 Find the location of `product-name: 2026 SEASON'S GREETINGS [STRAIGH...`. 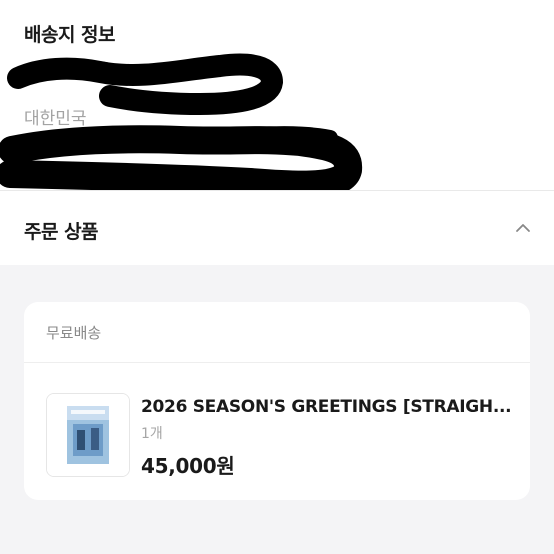

product-name: 2026 SEASON'S GREETINGS [STRAIGH... is located at coordinates (328, 407).